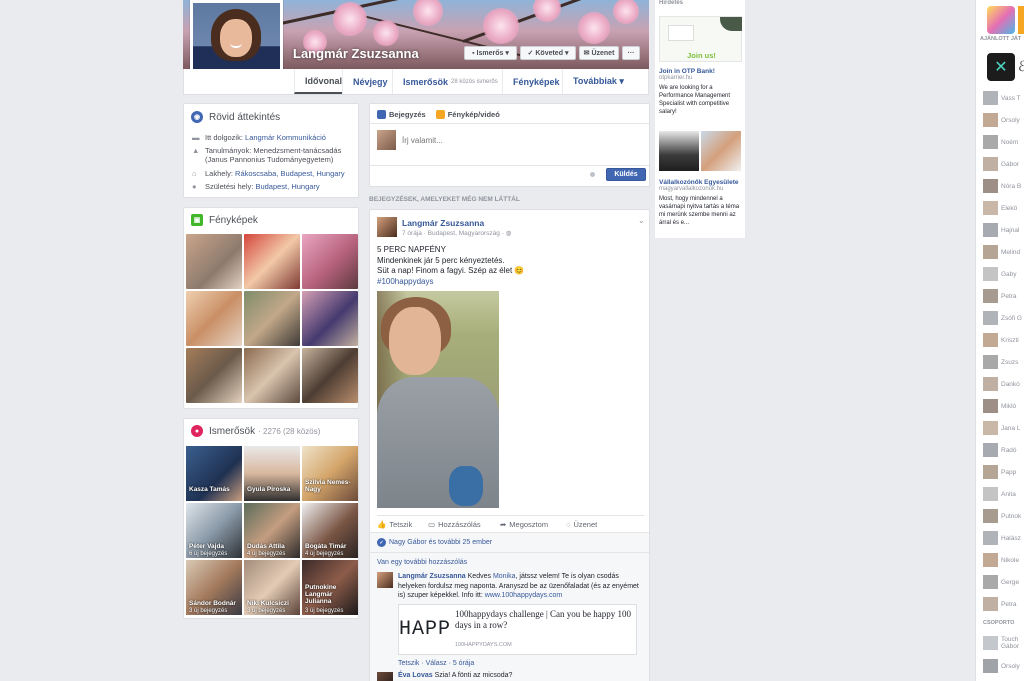 Image resolution: width=1024 pixels, height=681 pixels. What do you see at coordinates (1003, 406) in the screenshot?
I see `contact-item: Mikló` at bounding box center [1003, 406].